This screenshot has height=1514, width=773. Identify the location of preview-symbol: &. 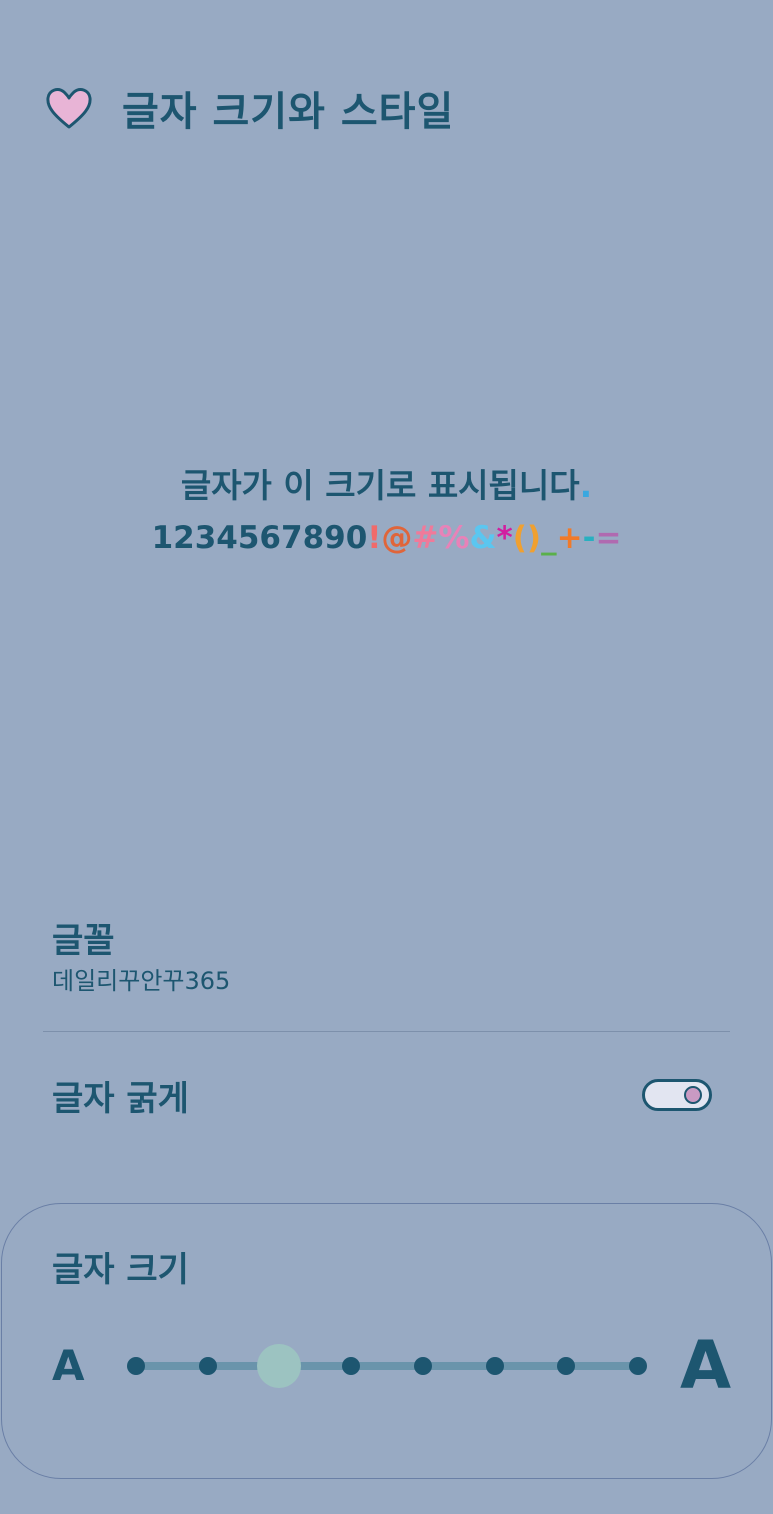
(483, 538).